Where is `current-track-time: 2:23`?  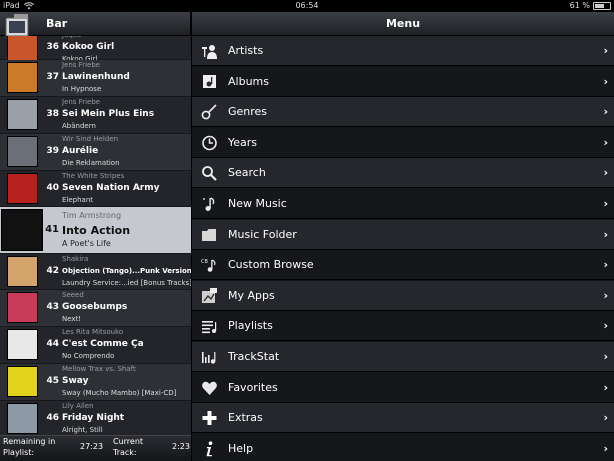 current-track-time: 2:23 is located at coordinates (181, 446).